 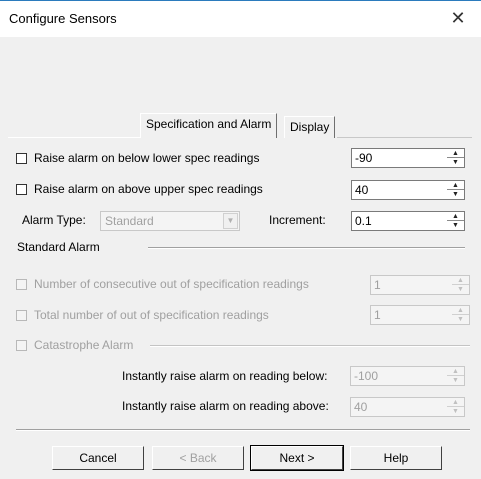 I want to click on close-icon: ✕, so click(x=458, y=18).